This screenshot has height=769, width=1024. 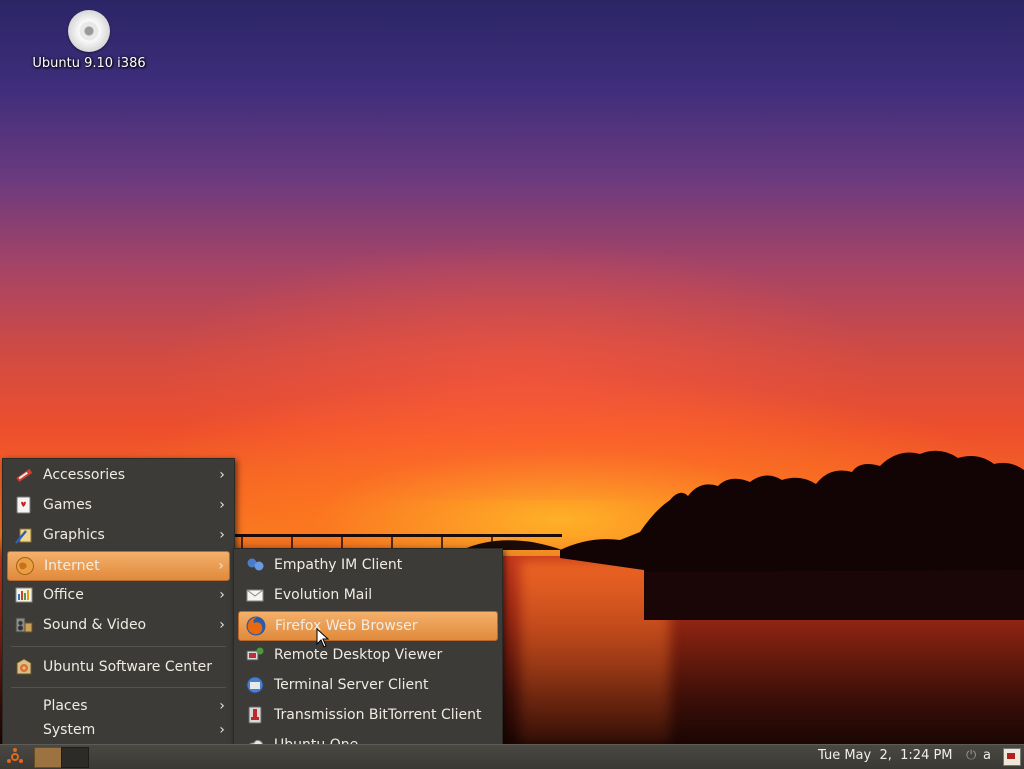 I want to click on menu-item-ubuntu-software-center: Ubuntu Software Center, so click(x=118, y=667).